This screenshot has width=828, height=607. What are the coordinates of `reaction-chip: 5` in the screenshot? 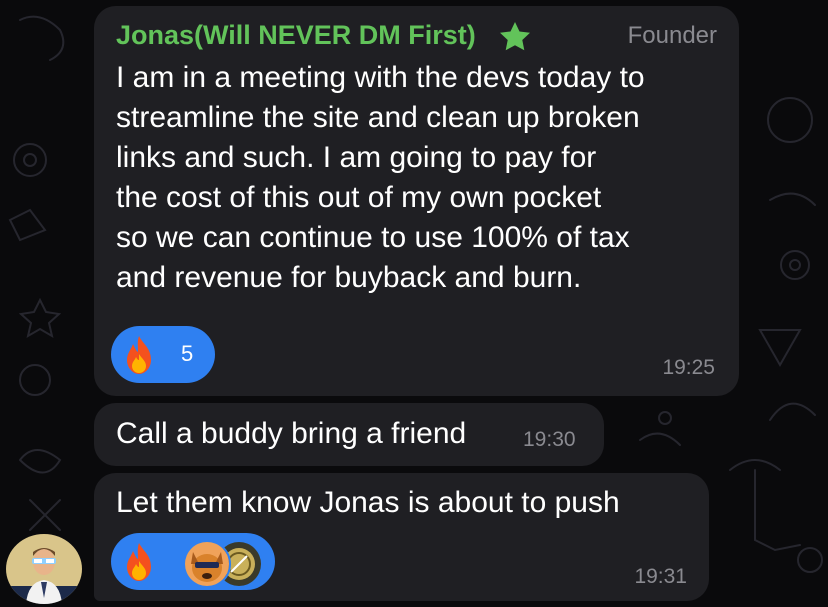 It's located at (163, 354).